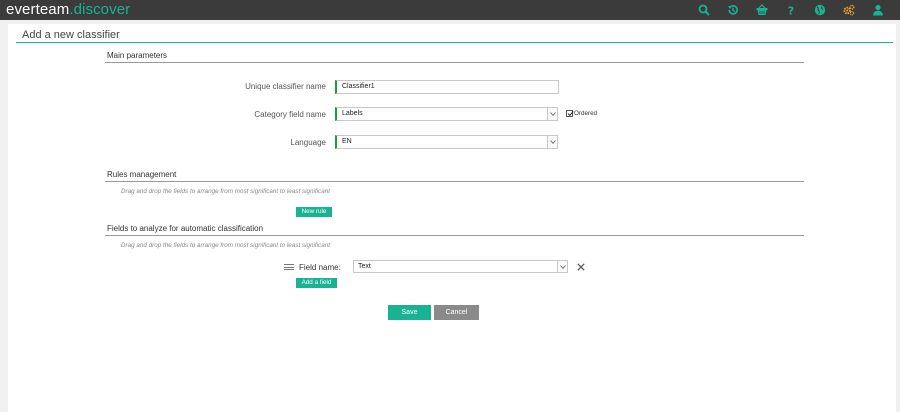  I want to click on page-title: Add a new classifier, so click(71, 35).